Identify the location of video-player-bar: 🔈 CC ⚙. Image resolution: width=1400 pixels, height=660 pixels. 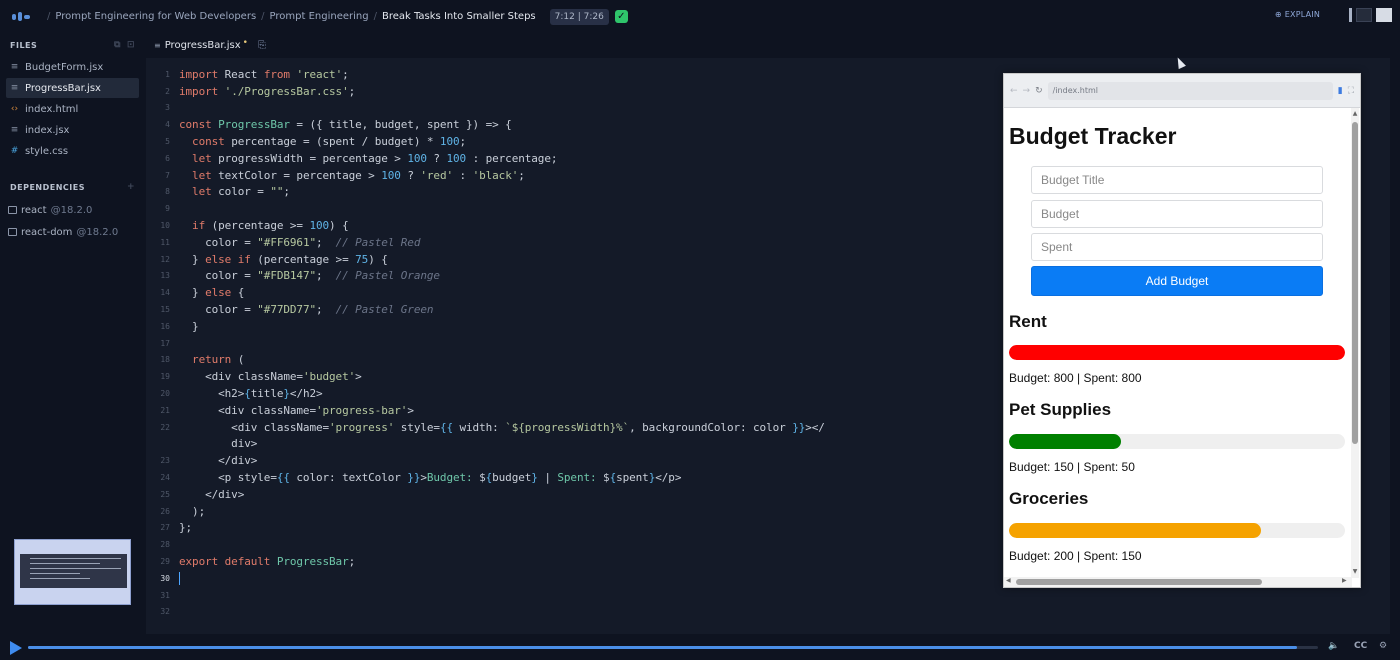
(700, 647).